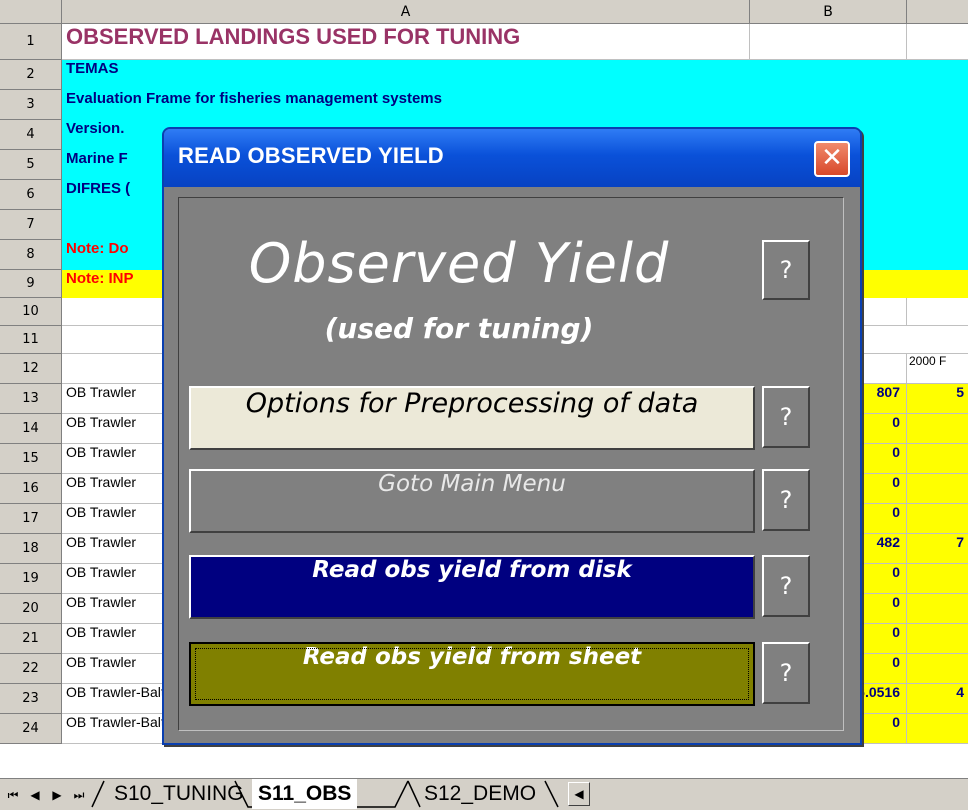  What do you see at coordinates (406, 12) in the screenshot?
I see `column-header-a: A` at bounding box center [406, 12].